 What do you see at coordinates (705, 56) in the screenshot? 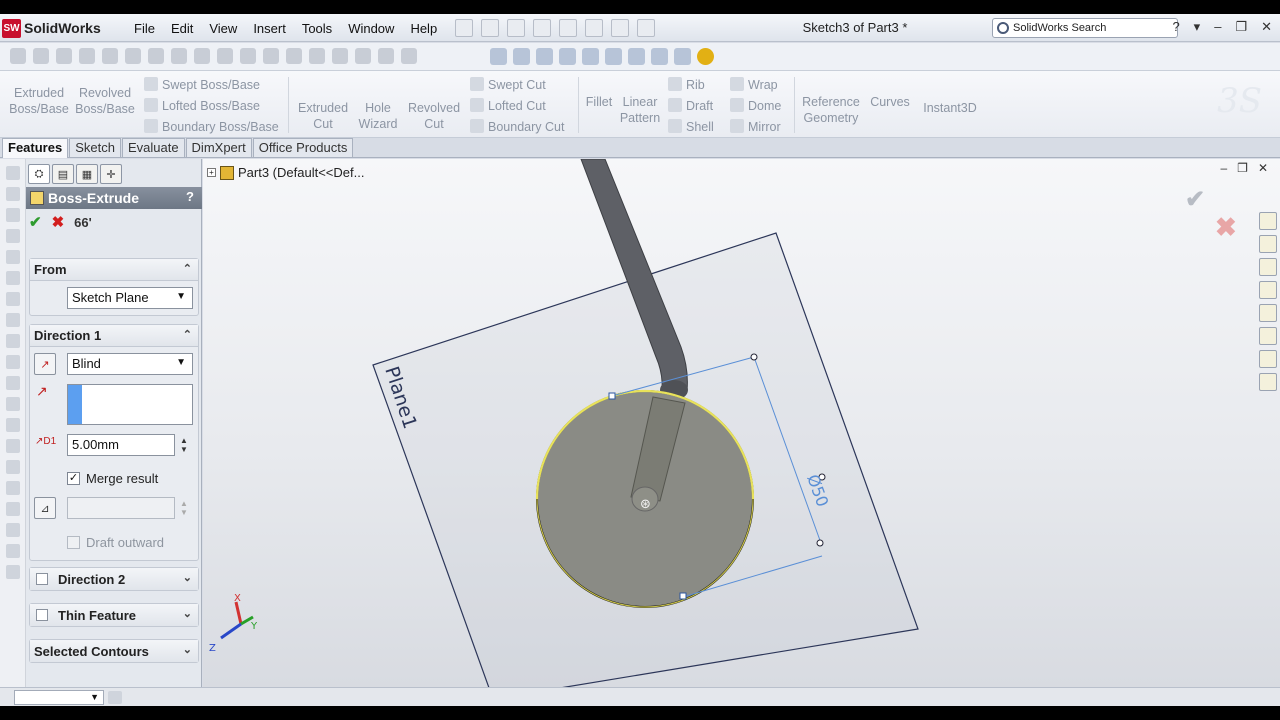
I see `realview-icon` at bounding box center [705, 56].